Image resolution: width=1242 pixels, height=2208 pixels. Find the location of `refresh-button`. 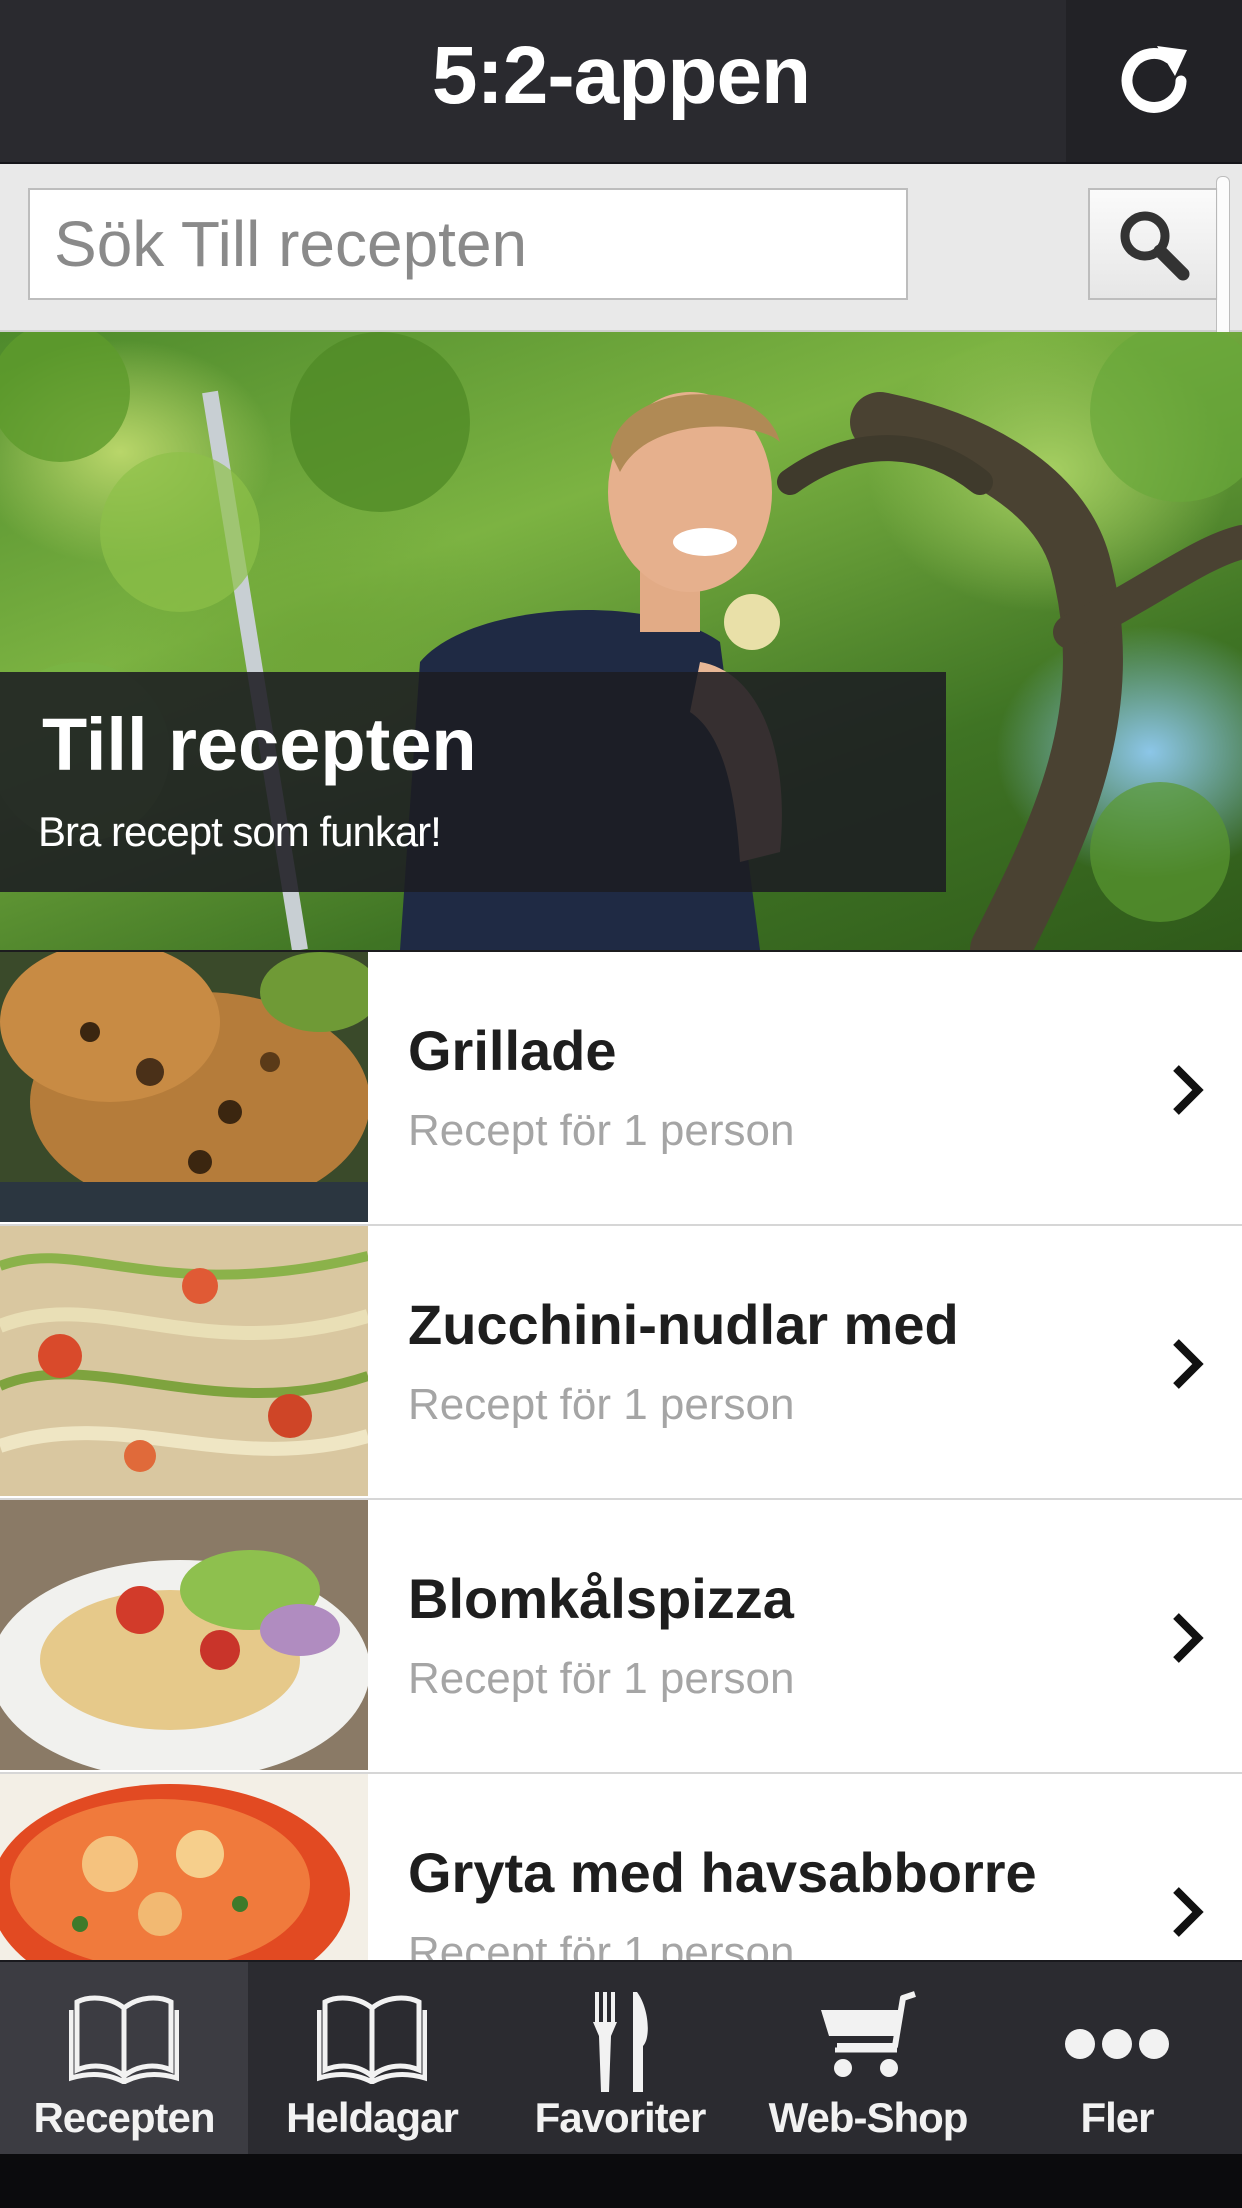

refresh-button is located at coordinates (1154, 81).